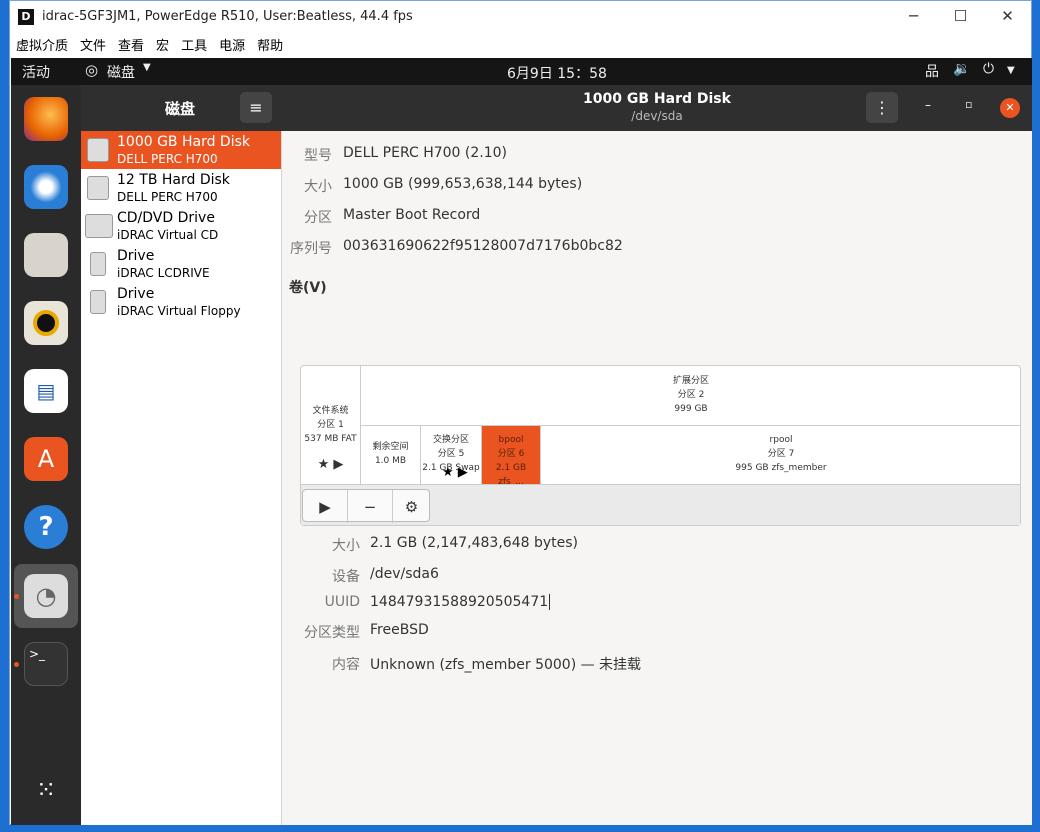 The image size is (1040, 832). What do you see at coordinates (342, 602) in the screenshot?
I see `uuid-label: UUID` at bounding box center [342, 602].